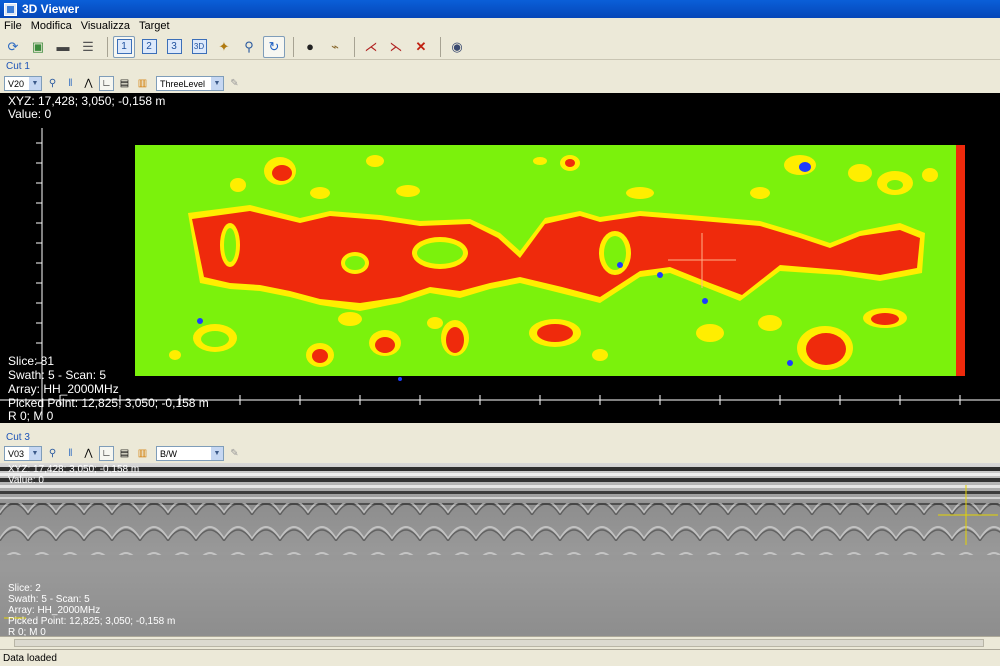 Image resolution: width=1000 pixels, height=666 pixels. What do you see at coordinates (105, 26) in the screenshot?
I see `menu-visualizza: Visualizza` at bounding box center [105, 26].